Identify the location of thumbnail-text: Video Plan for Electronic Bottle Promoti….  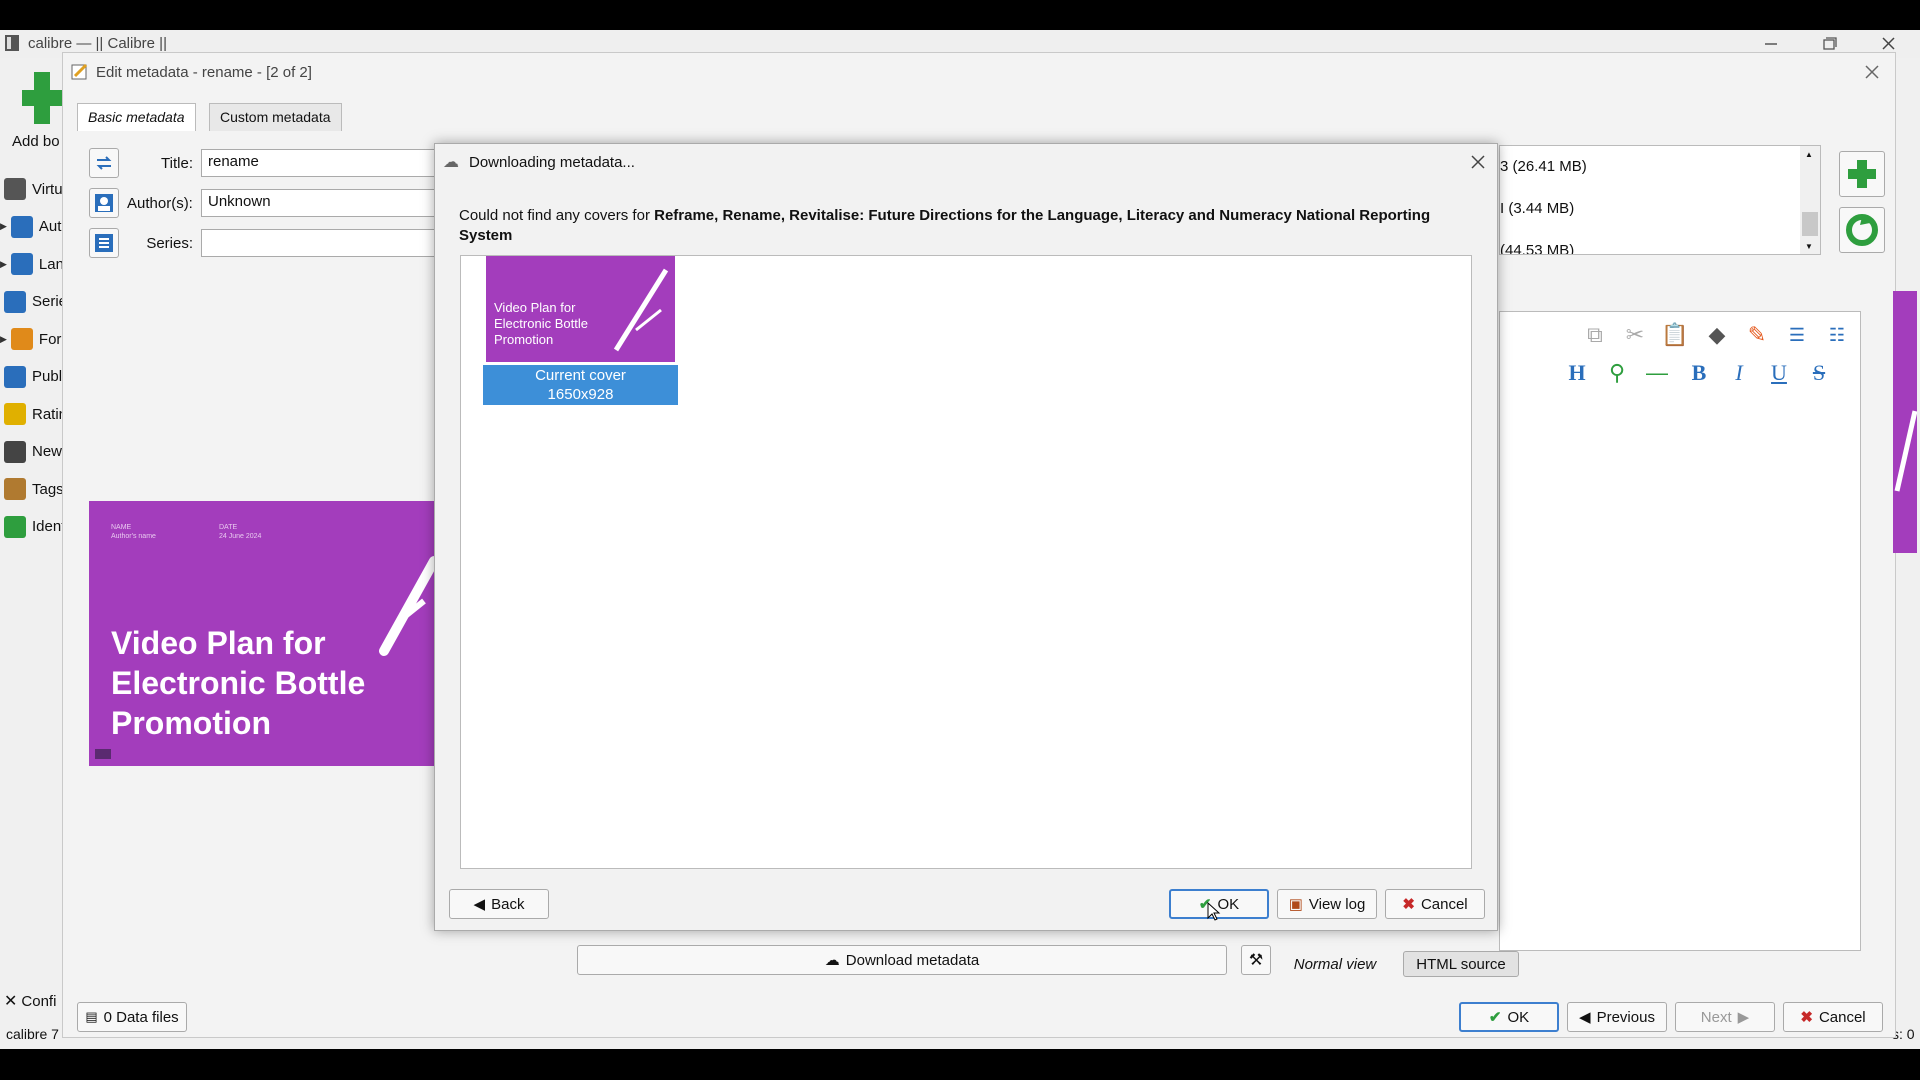
(541, 323).